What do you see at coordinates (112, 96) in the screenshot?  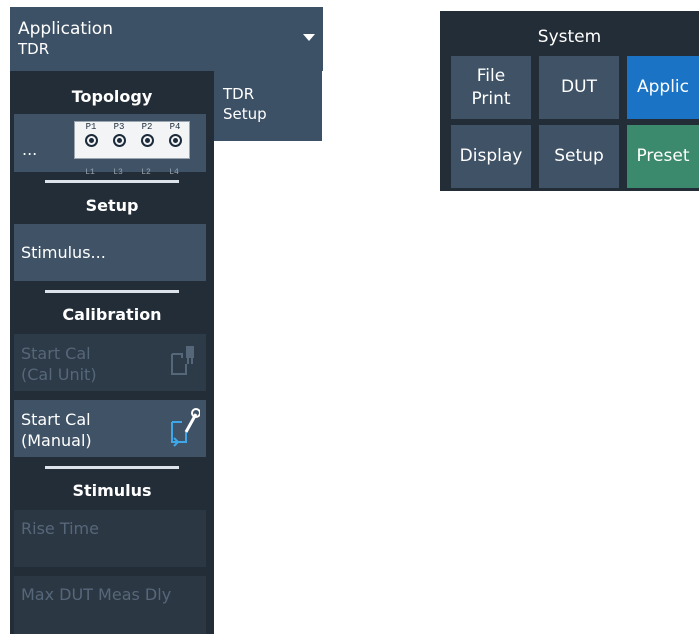 I see `topology-title: Topology` at bounding box center [112, 96].